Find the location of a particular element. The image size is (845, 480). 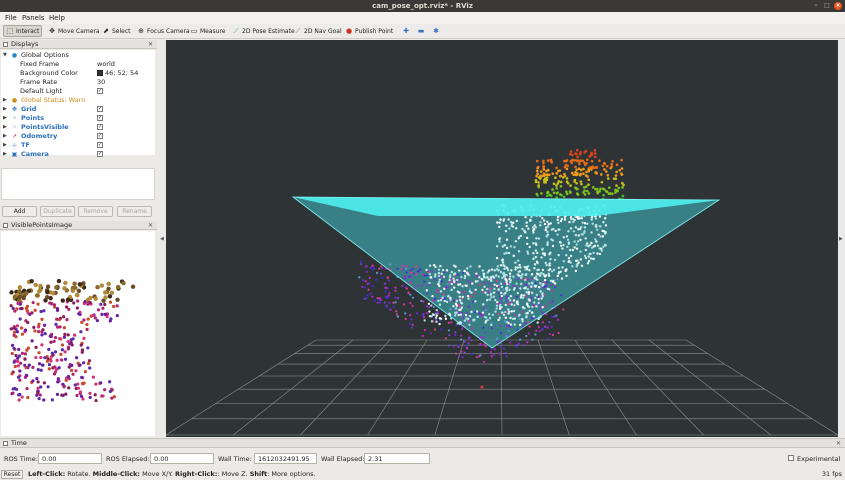

prop-value: ✓ is located at coordinates (100, 91).